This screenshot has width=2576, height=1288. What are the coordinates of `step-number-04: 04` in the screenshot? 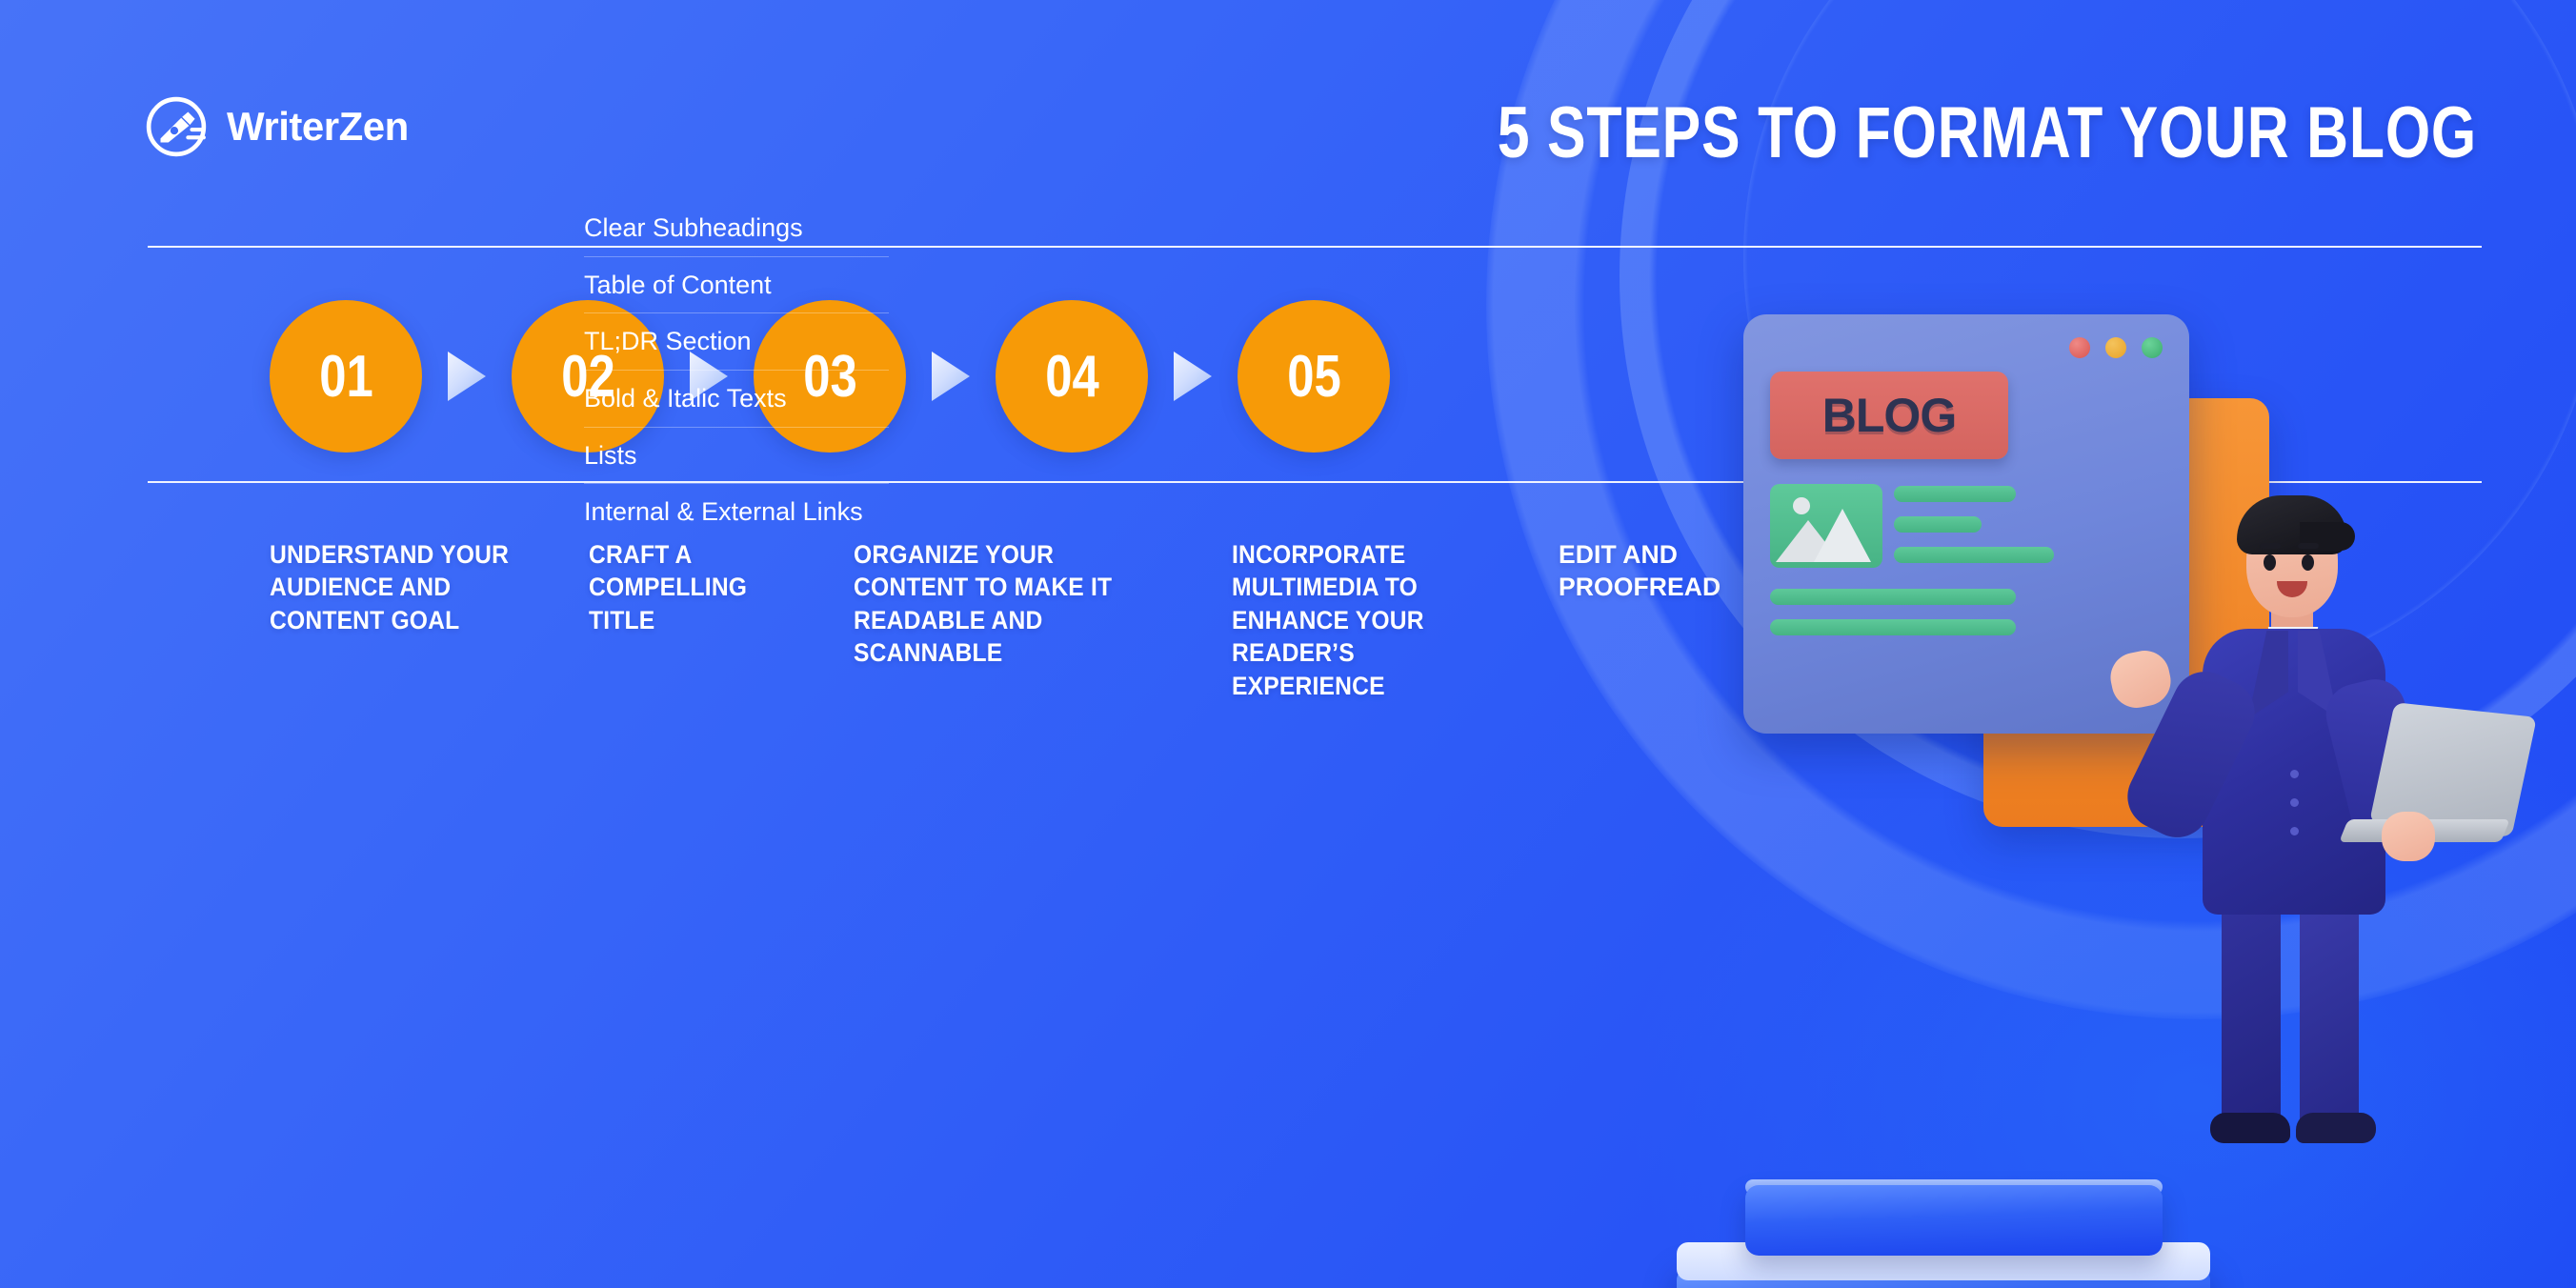 It's located at (1071, 377).